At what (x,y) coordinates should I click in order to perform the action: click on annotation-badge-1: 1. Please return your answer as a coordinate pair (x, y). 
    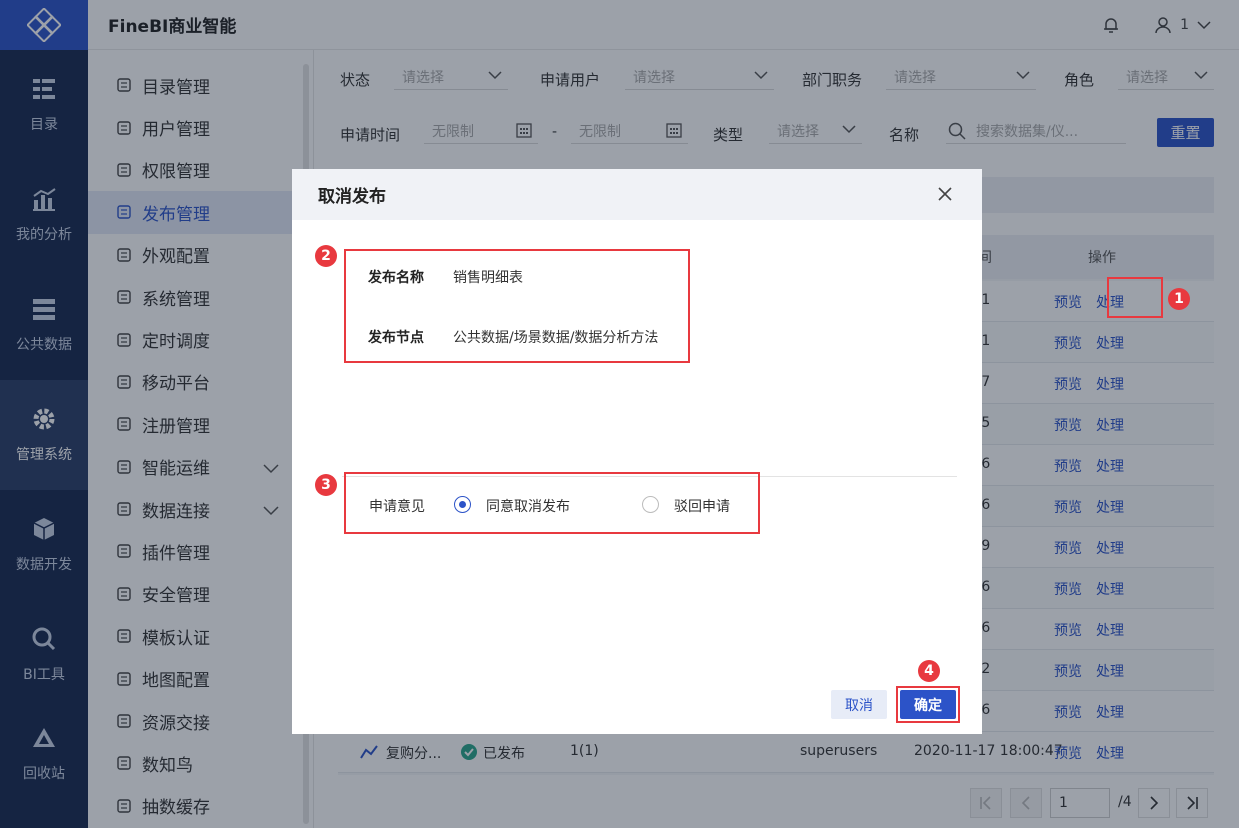
    Looking at the image, I should click on (1179, 299).